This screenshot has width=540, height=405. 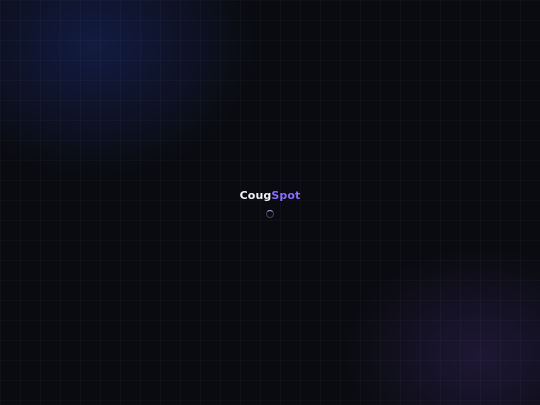 I want to click on spinner-icon, so click(x=270, y=214).